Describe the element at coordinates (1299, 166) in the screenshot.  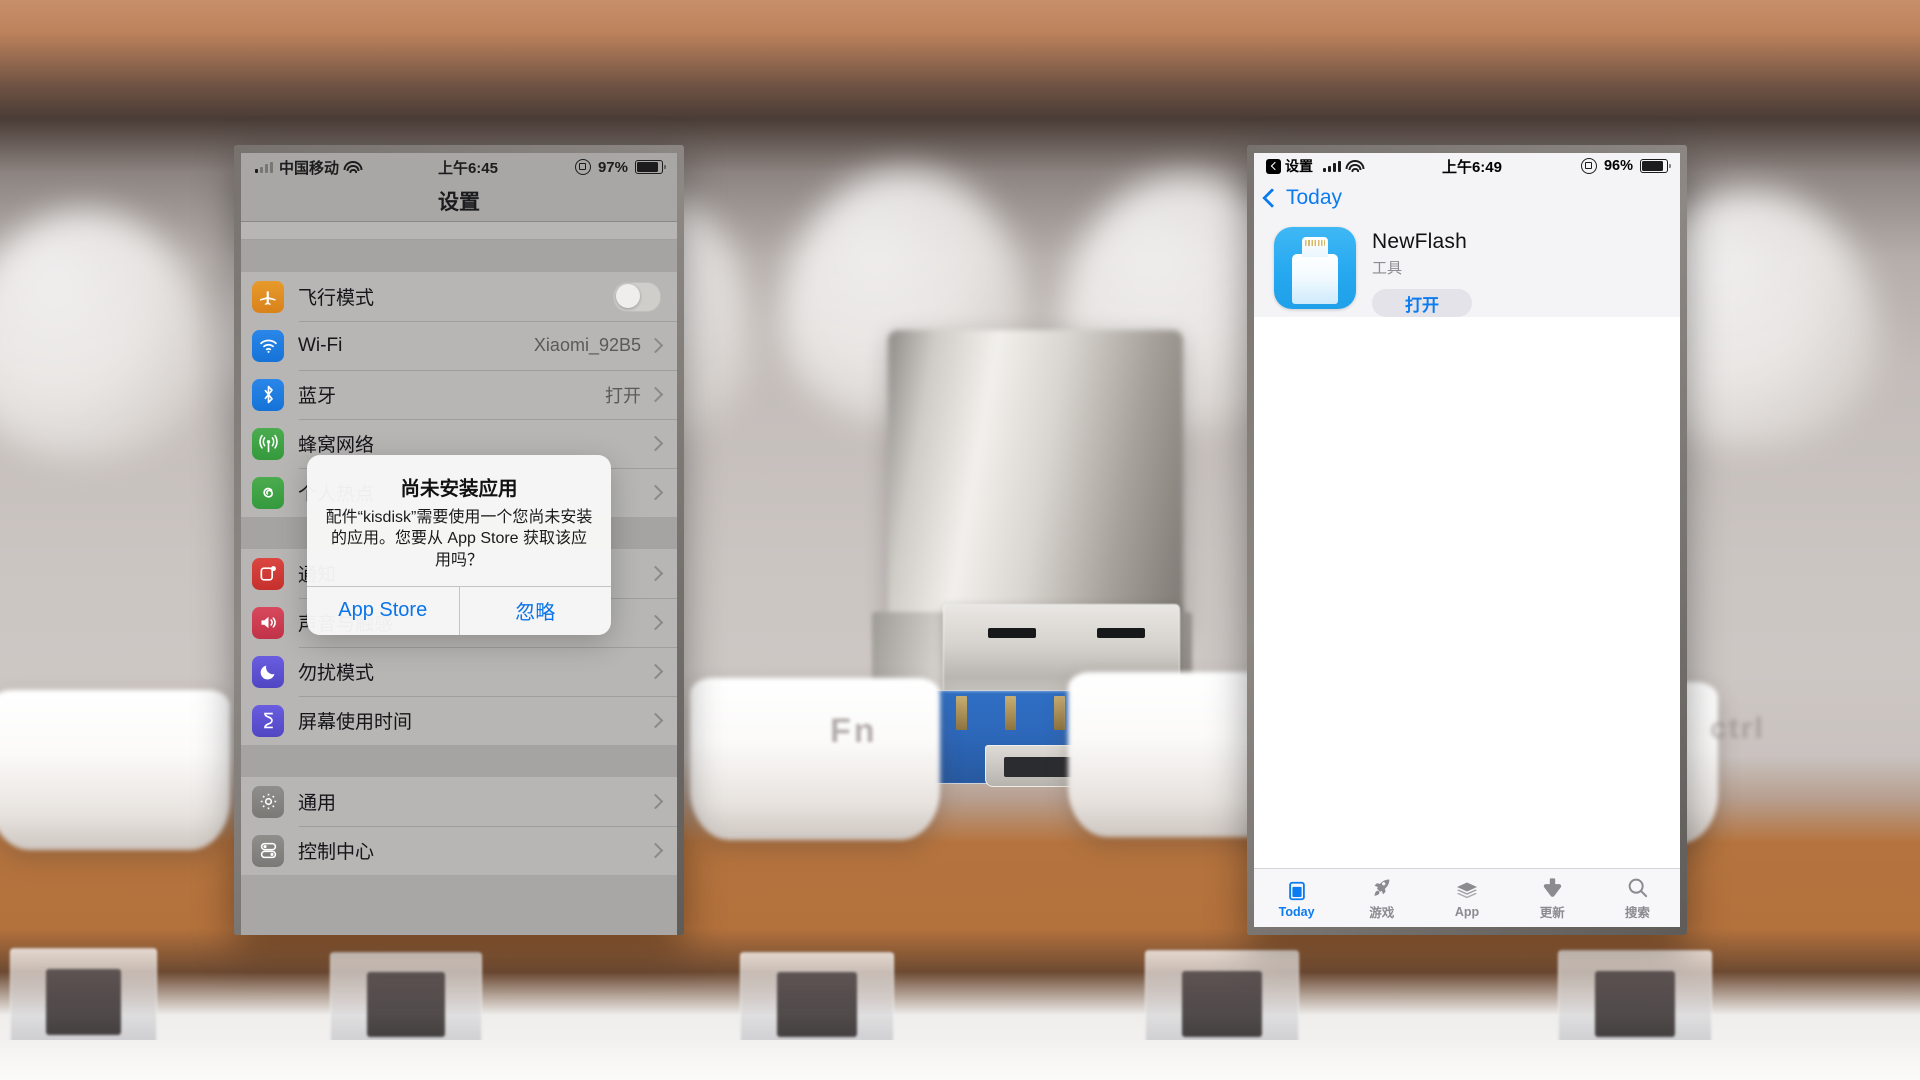
I see `back-app-label: 设置` at that location.